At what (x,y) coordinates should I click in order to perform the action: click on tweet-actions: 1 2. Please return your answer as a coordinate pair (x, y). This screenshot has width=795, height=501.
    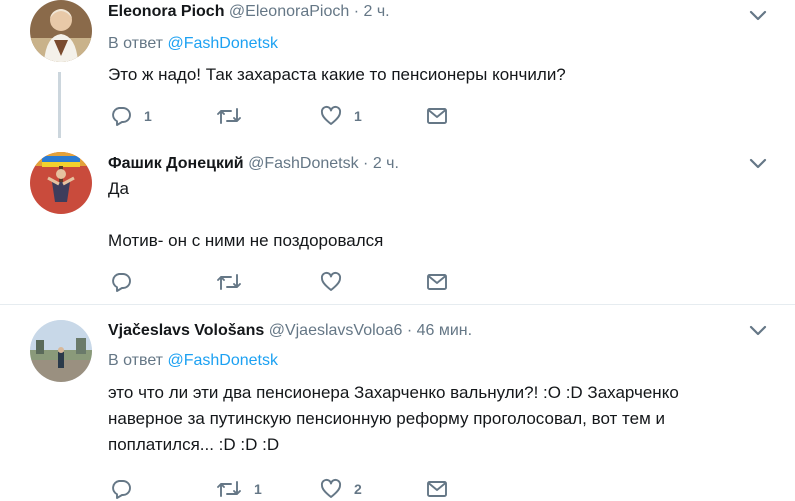
    Looking at the image, I should click on (308, 489).